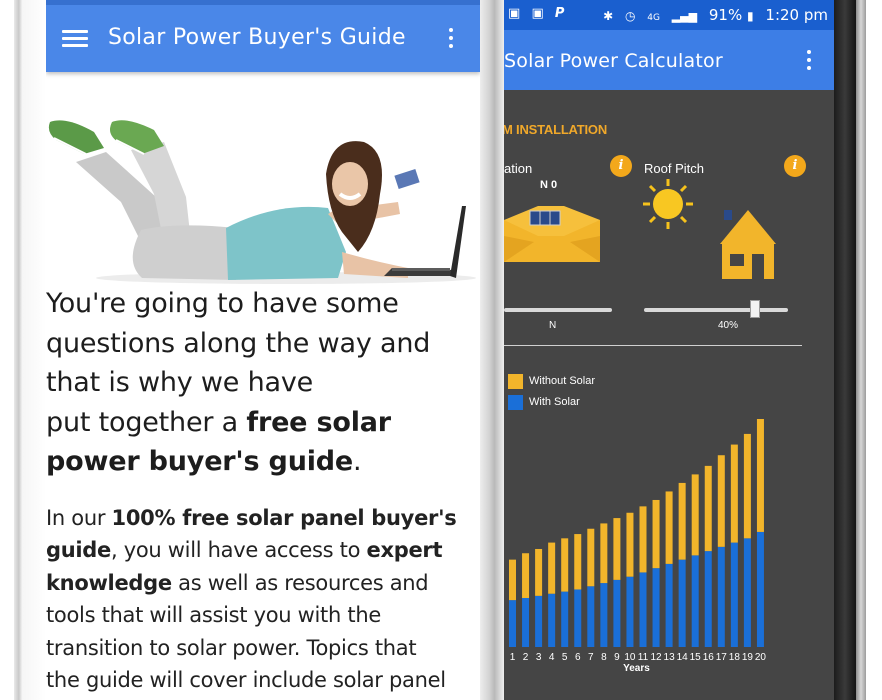 This screenshot has width=882, height=700. What do you see at coordinates (696, 657) in the screenshot?
I see `x-tick-label: 15` at bounding box center [696, 657].